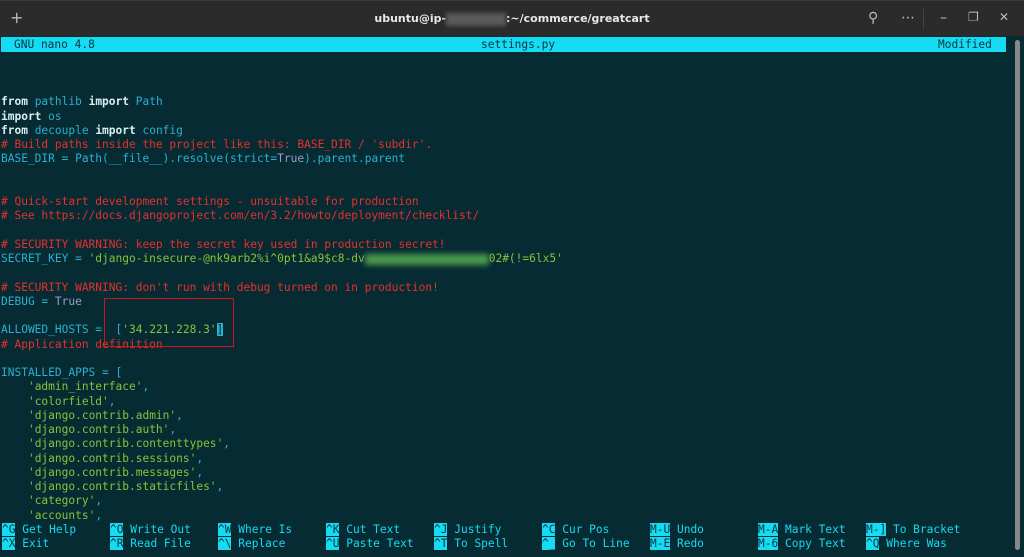 The width and height of the screenshot is (1024, 557). What do you see at coordinates (503, 44) in the screenshot?
I see `nano-header: GNU nano 4.8 settings.py Modified` at bounding box center [503, 44].